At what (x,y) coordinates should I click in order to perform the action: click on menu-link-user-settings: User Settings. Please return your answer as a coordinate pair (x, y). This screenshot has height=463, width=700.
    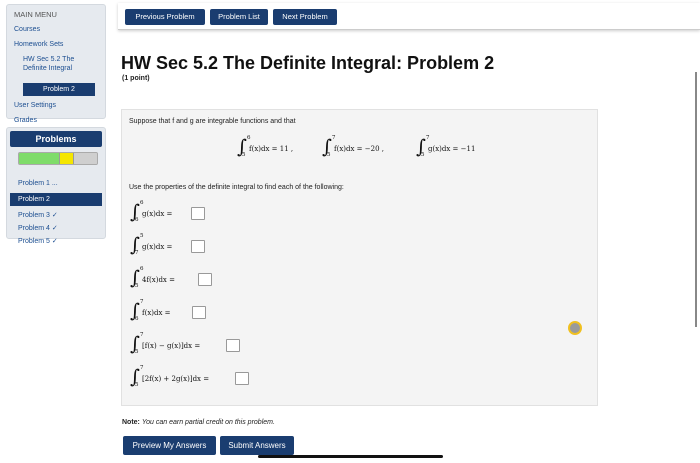
    Looking at the image, I should click on (56, 105).